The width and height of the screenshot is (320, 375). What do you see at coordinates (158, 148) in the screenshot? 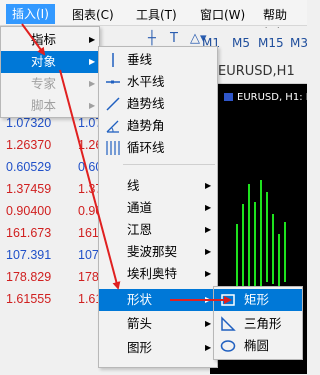
I see `menu-item-cycle-lines: 循环线` at bounding box center [158, 148].